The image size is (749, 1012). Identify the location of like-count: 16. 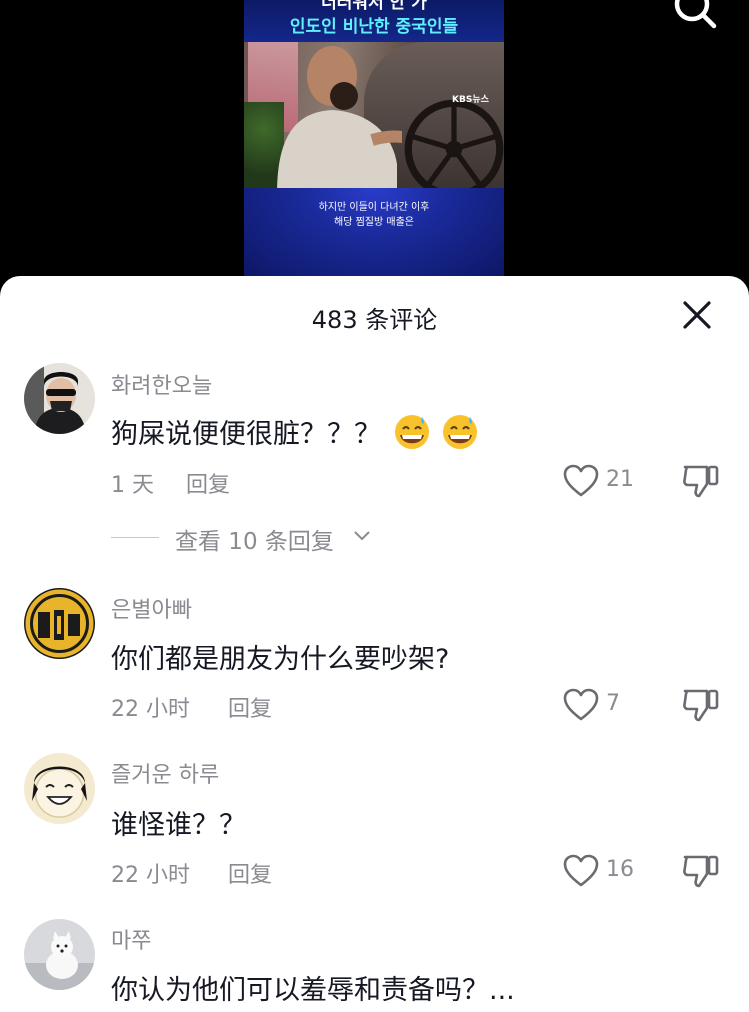
(620, 869).